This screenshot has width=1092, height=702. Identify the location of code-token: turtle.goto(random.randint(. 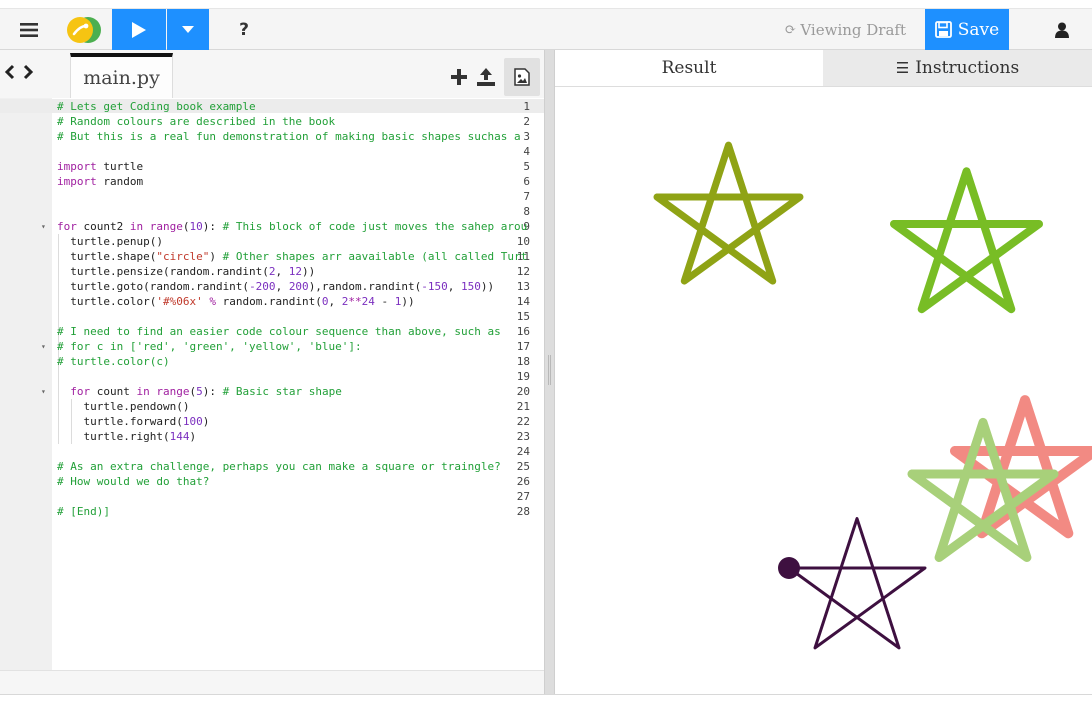
(153, 286).